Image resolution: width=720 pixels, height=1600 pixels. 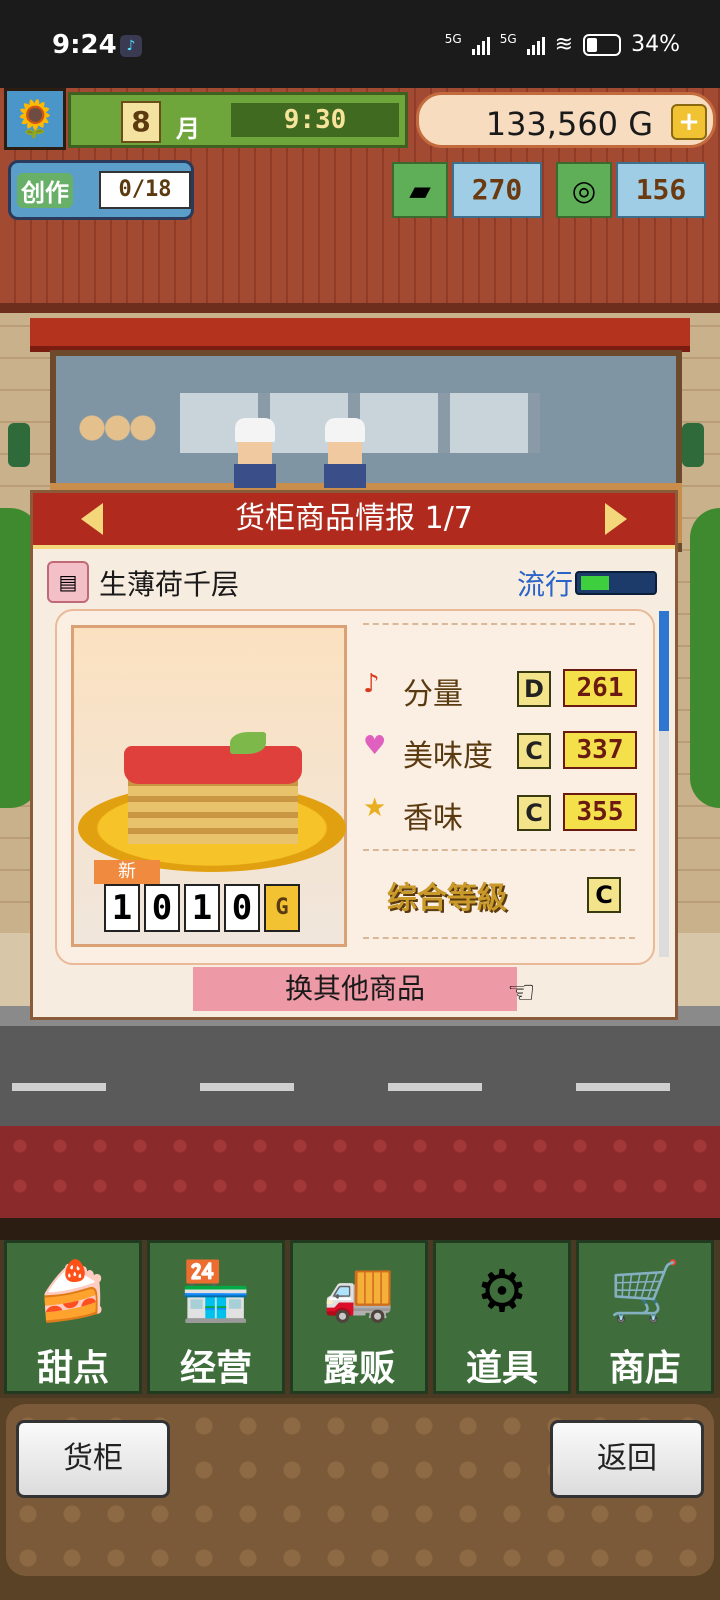 I want to click on status-indicators: 5G 5G ≋ 34%, so click(x=562, y=44).